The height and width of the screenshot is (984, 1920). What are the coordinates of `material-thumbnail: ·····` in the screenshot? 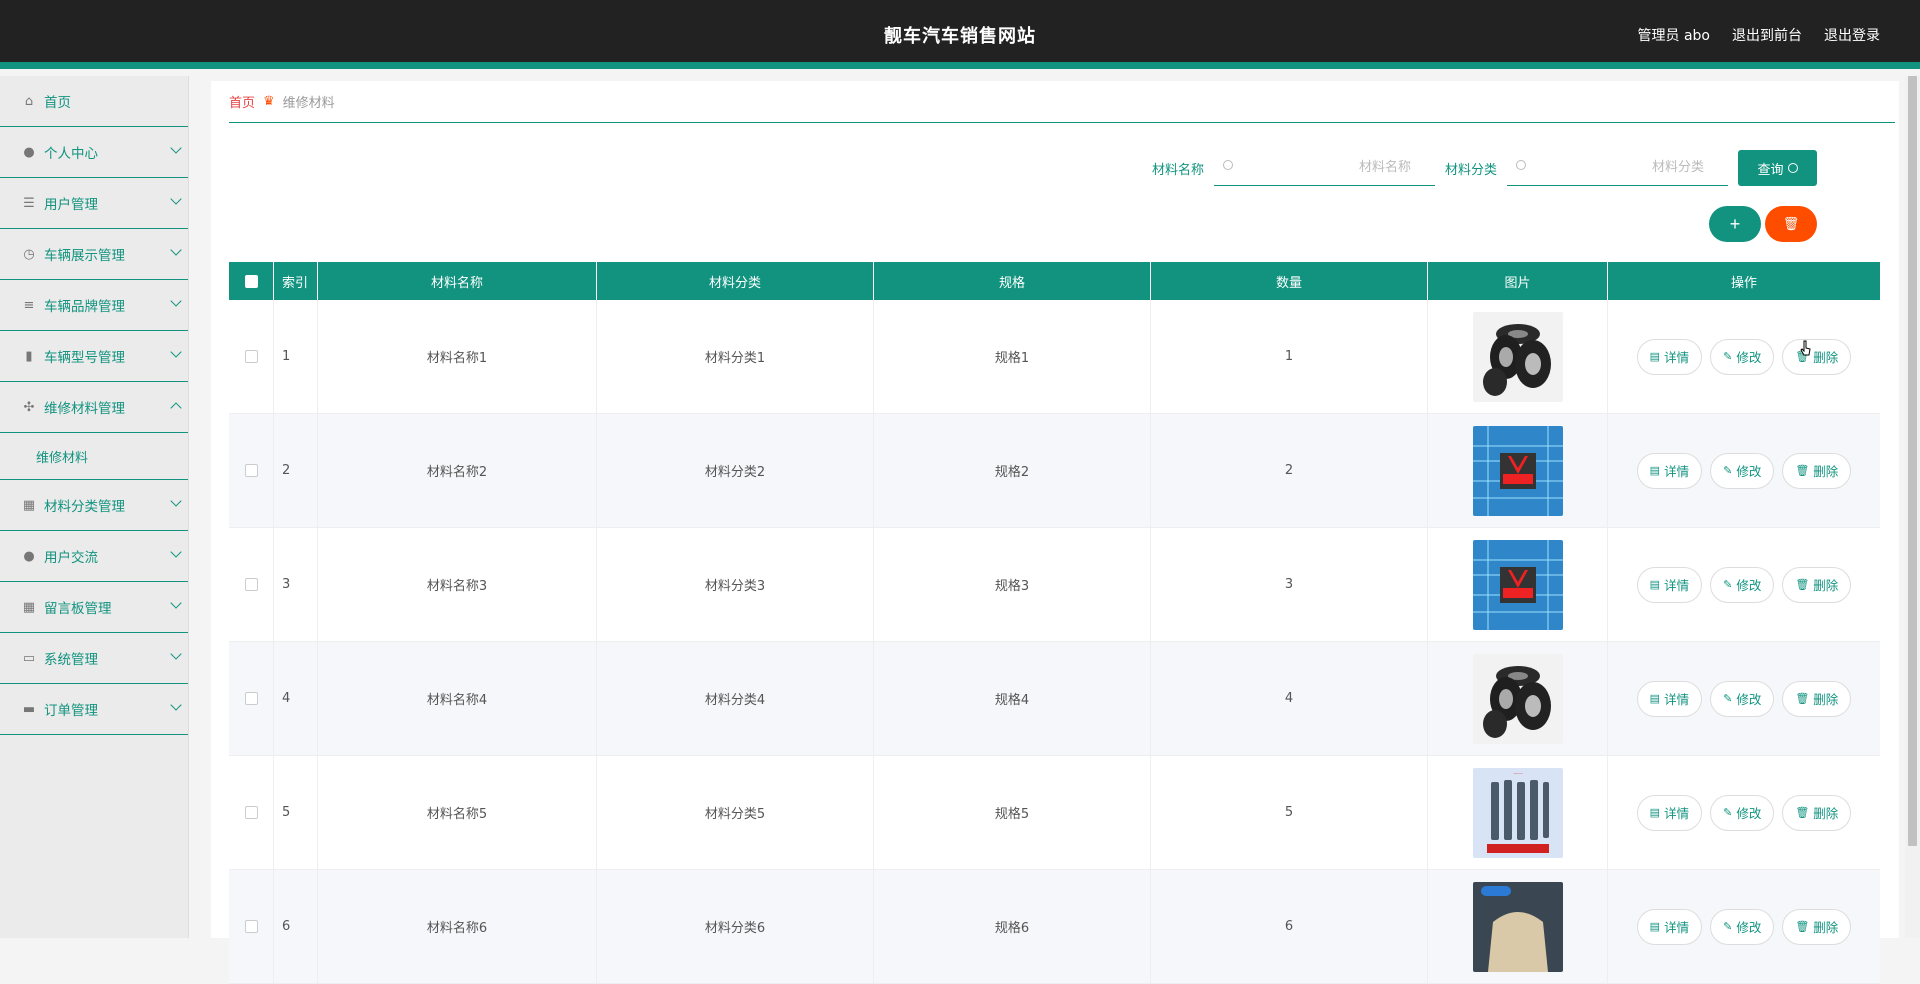 It's located at (1517, 812).